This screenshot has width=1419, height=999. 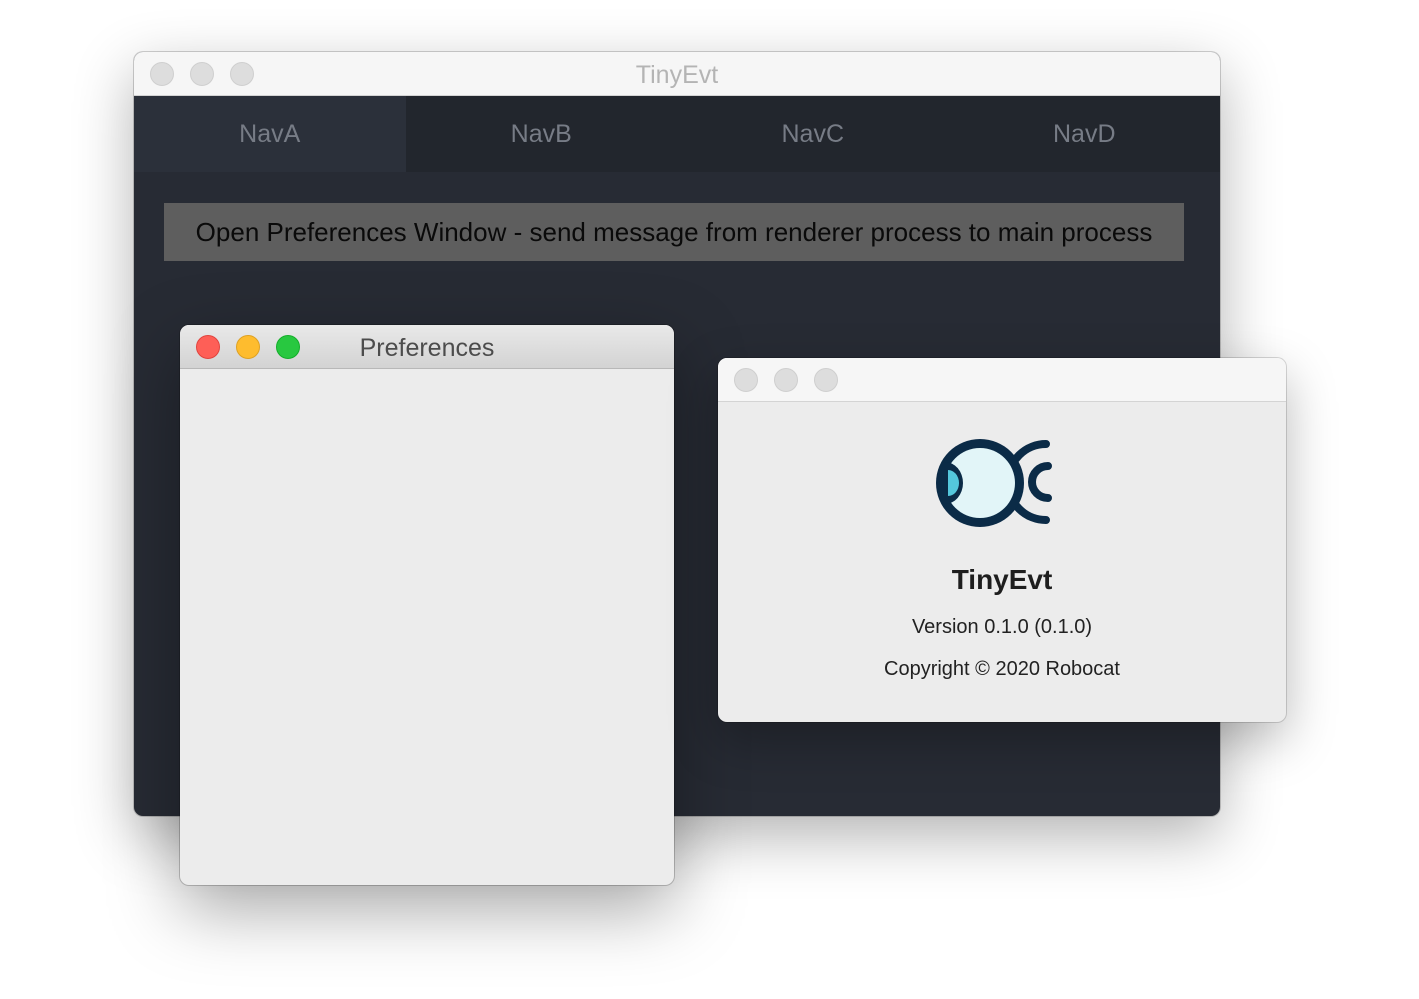 I want to click on window-title: Preferences, so click(x=427, y=348).